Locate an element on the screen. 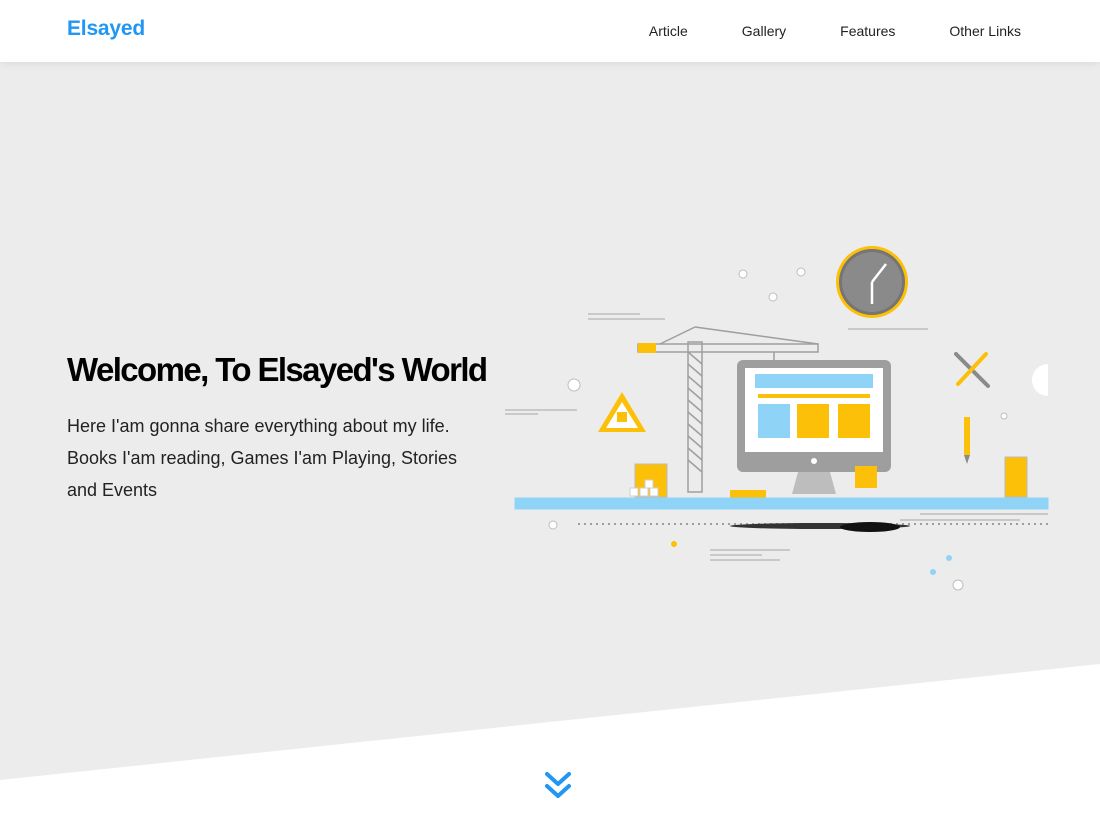 This screenshot has width=1100, height=818. nav-item-features: Features is located at coordinates (867, 31).